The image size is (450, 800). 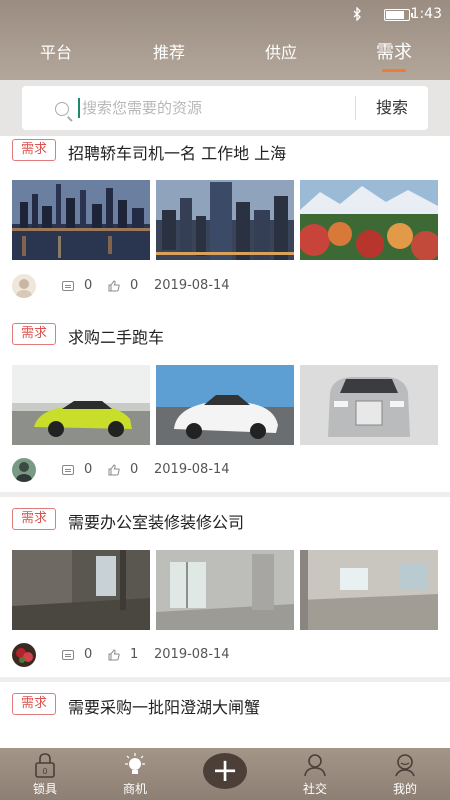 I want to click on lightbulb-icon, so click(x=135, y=763).